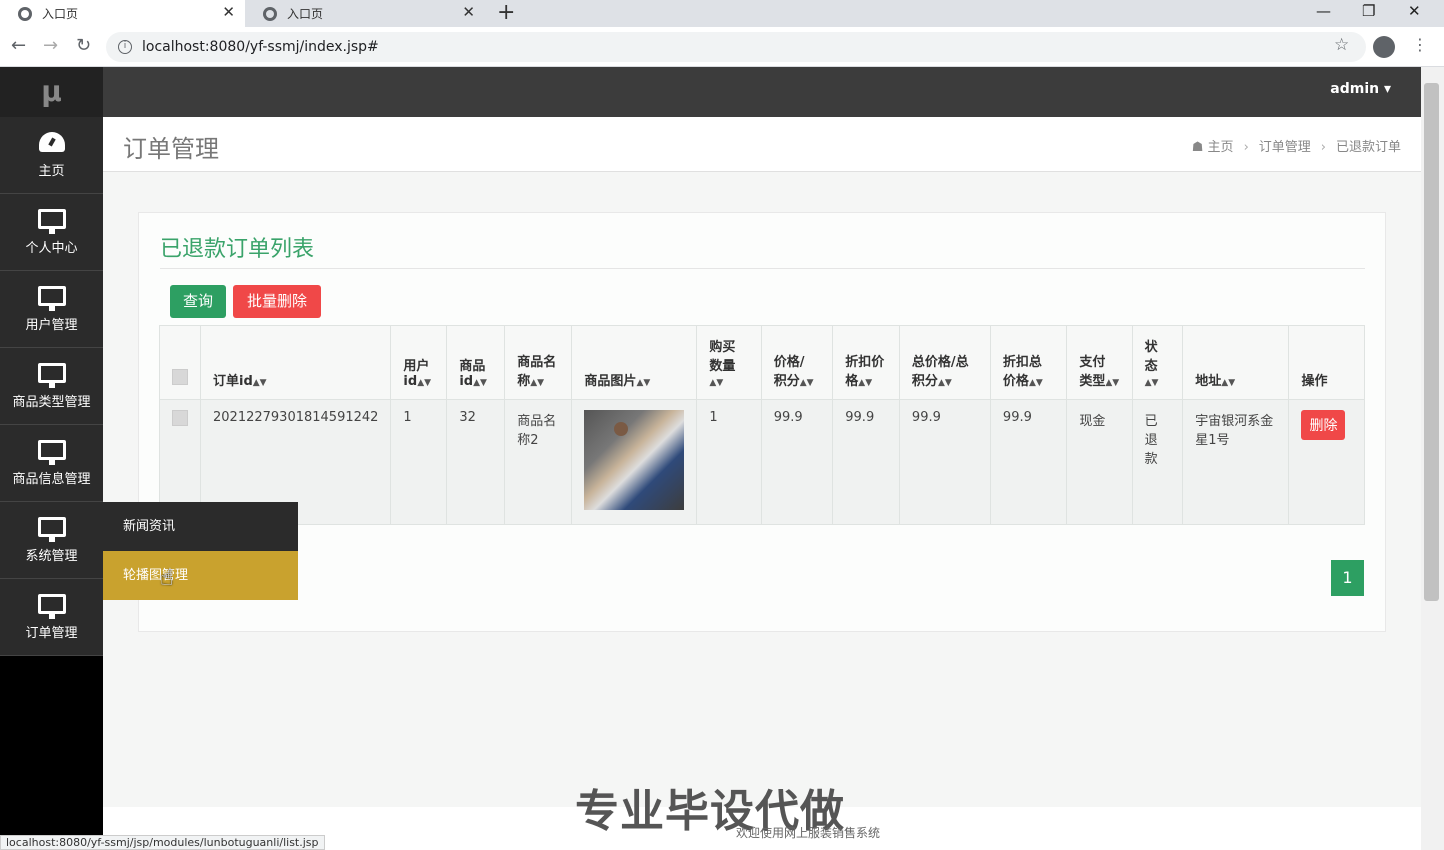 The width and height of the screenshot is (1444, 850). Describe the element at coordinates (506, 13) in the screenshot. I see `new-tab-icon: +` at that location.